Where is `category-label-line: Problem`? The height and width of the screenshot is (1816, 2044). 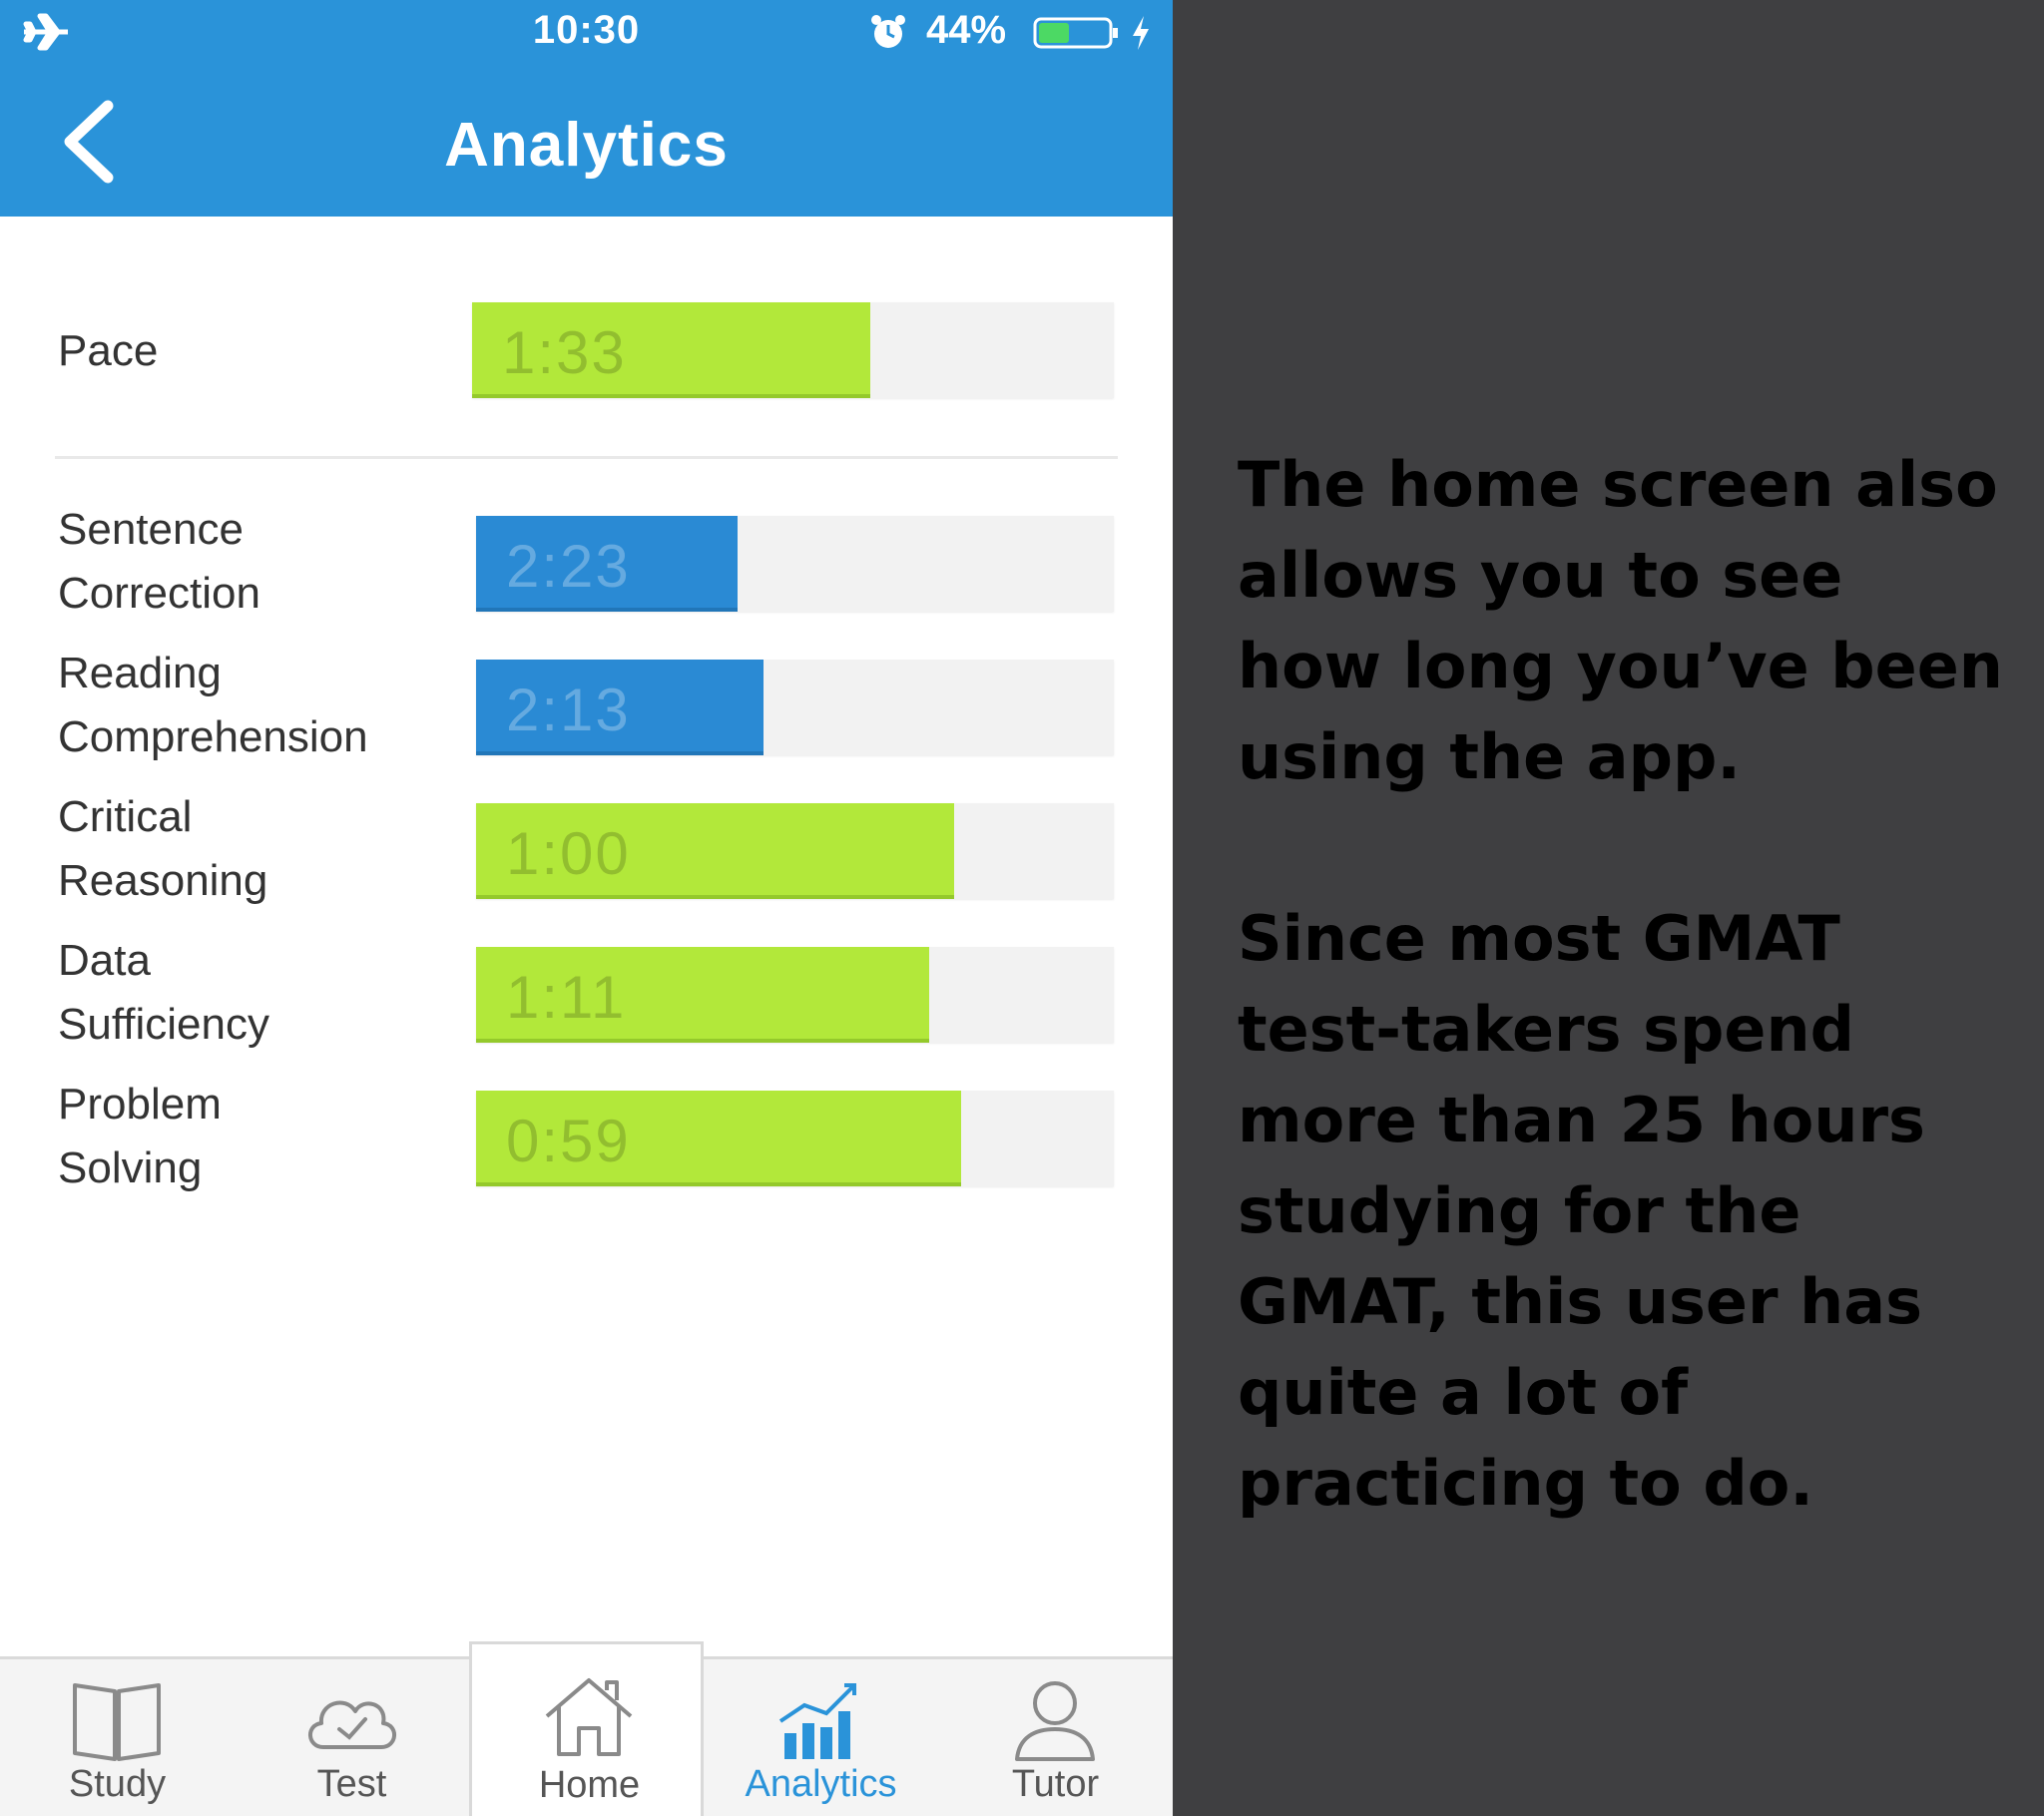 category-label-line: Problem is located at coordinates (140, 1104).